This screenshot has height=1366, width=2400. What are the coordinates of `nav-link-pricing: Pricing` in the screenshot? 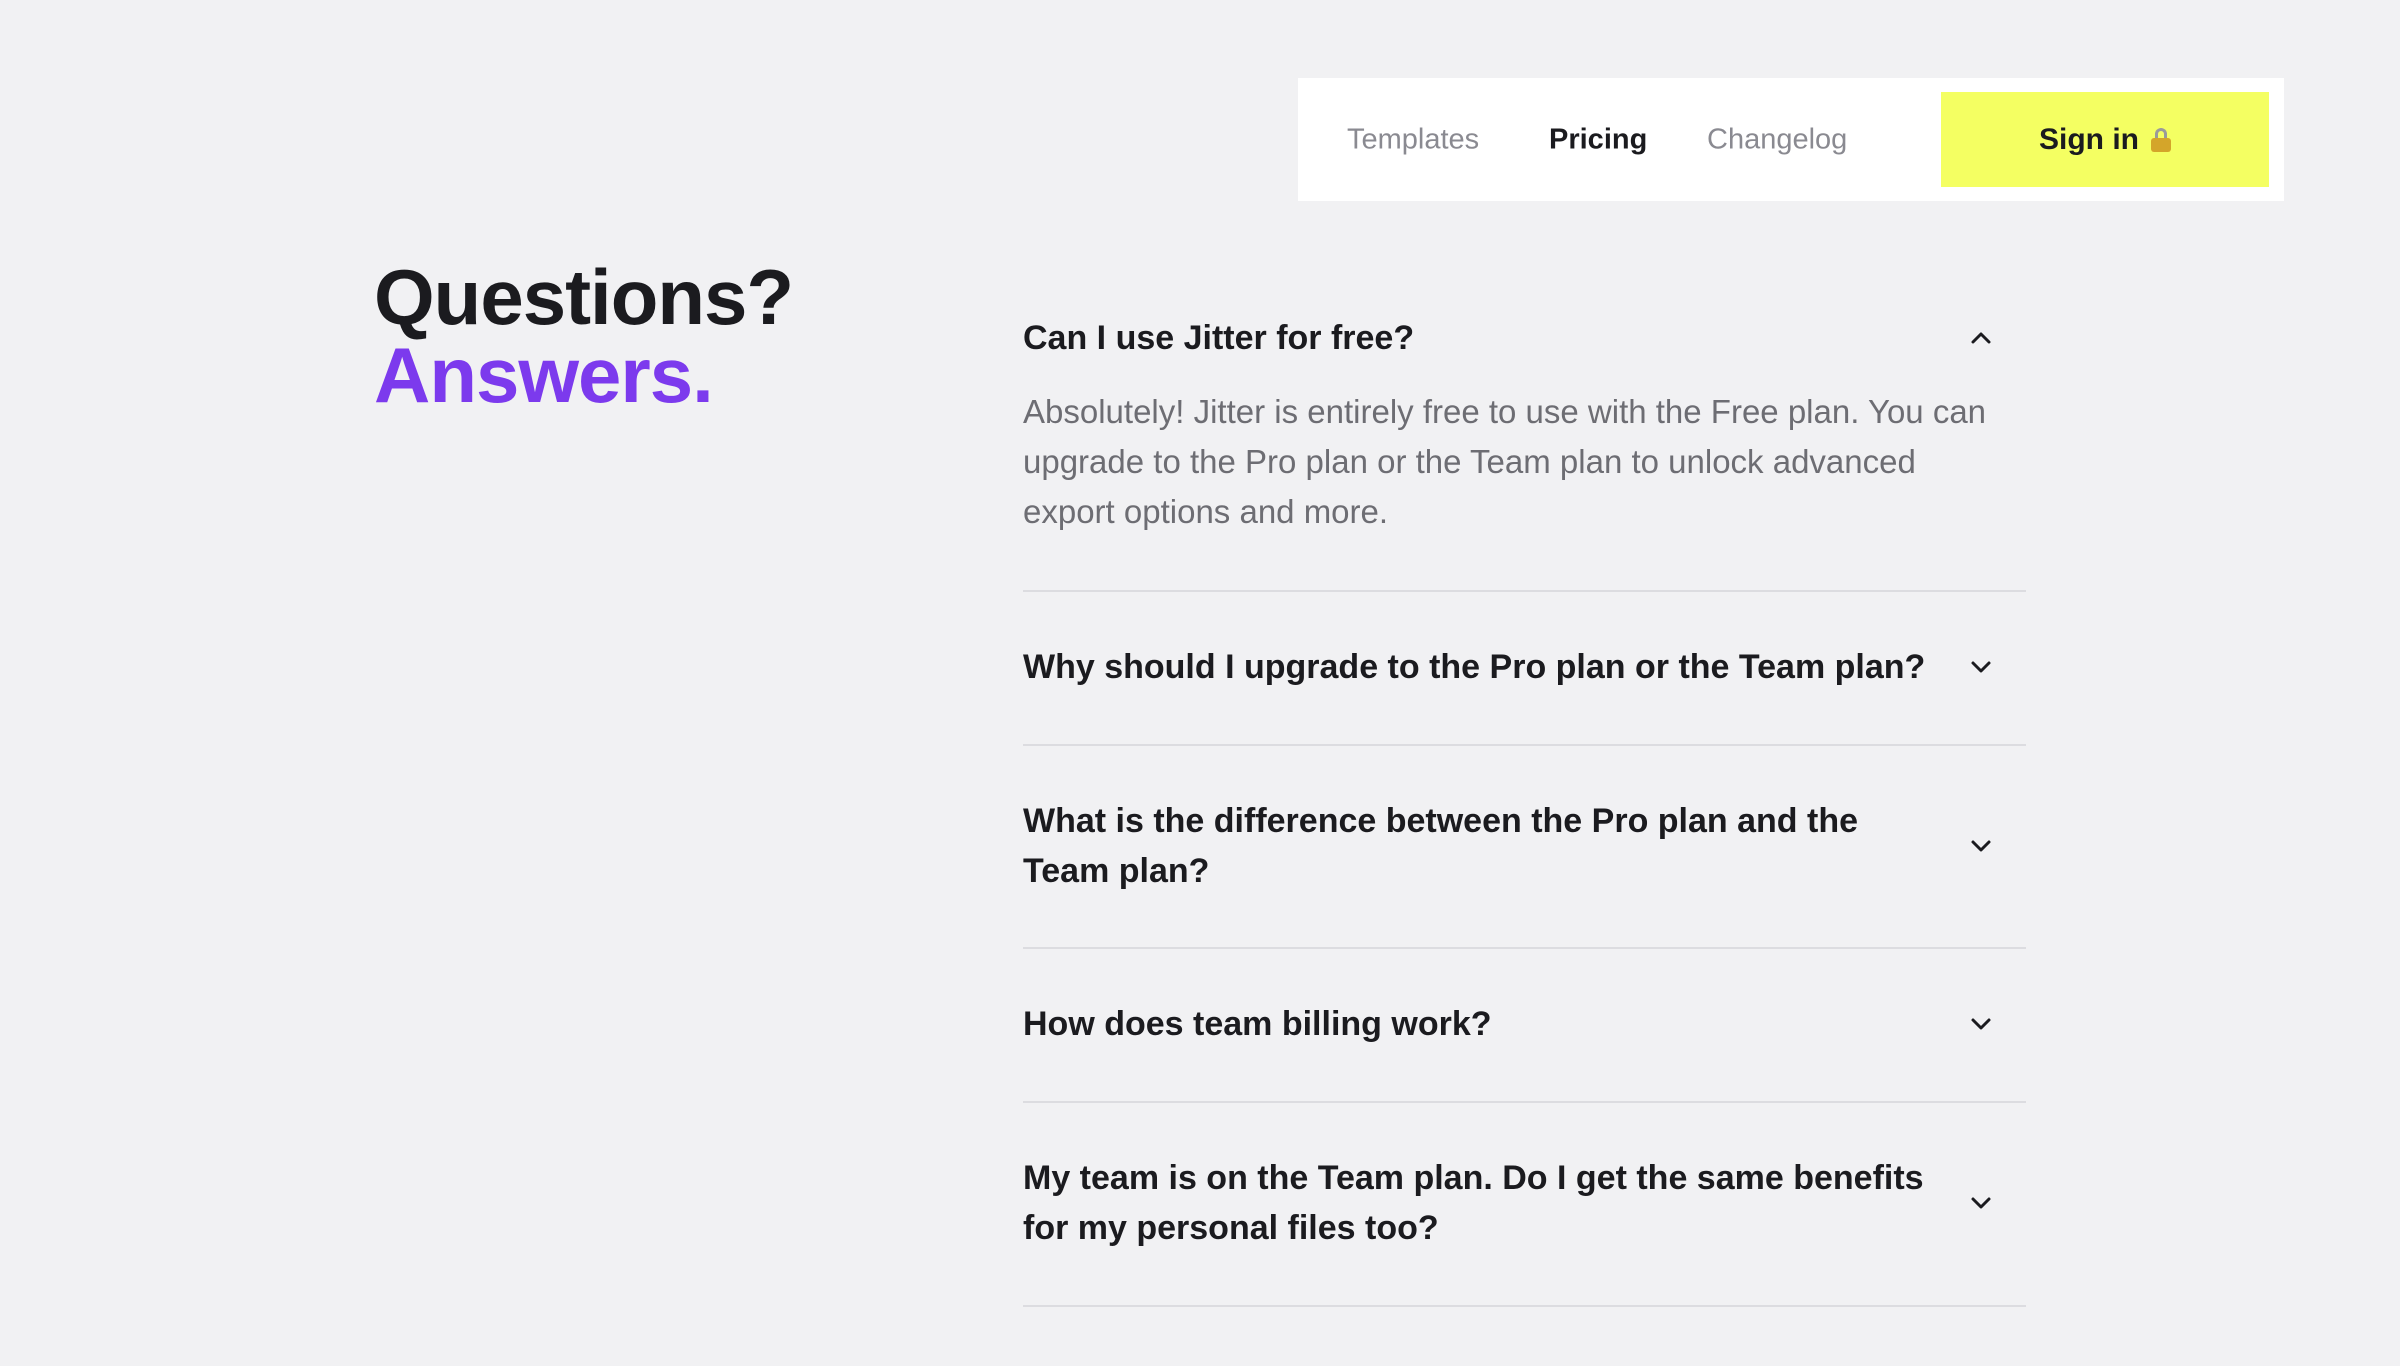 It's located at (1598, 139).